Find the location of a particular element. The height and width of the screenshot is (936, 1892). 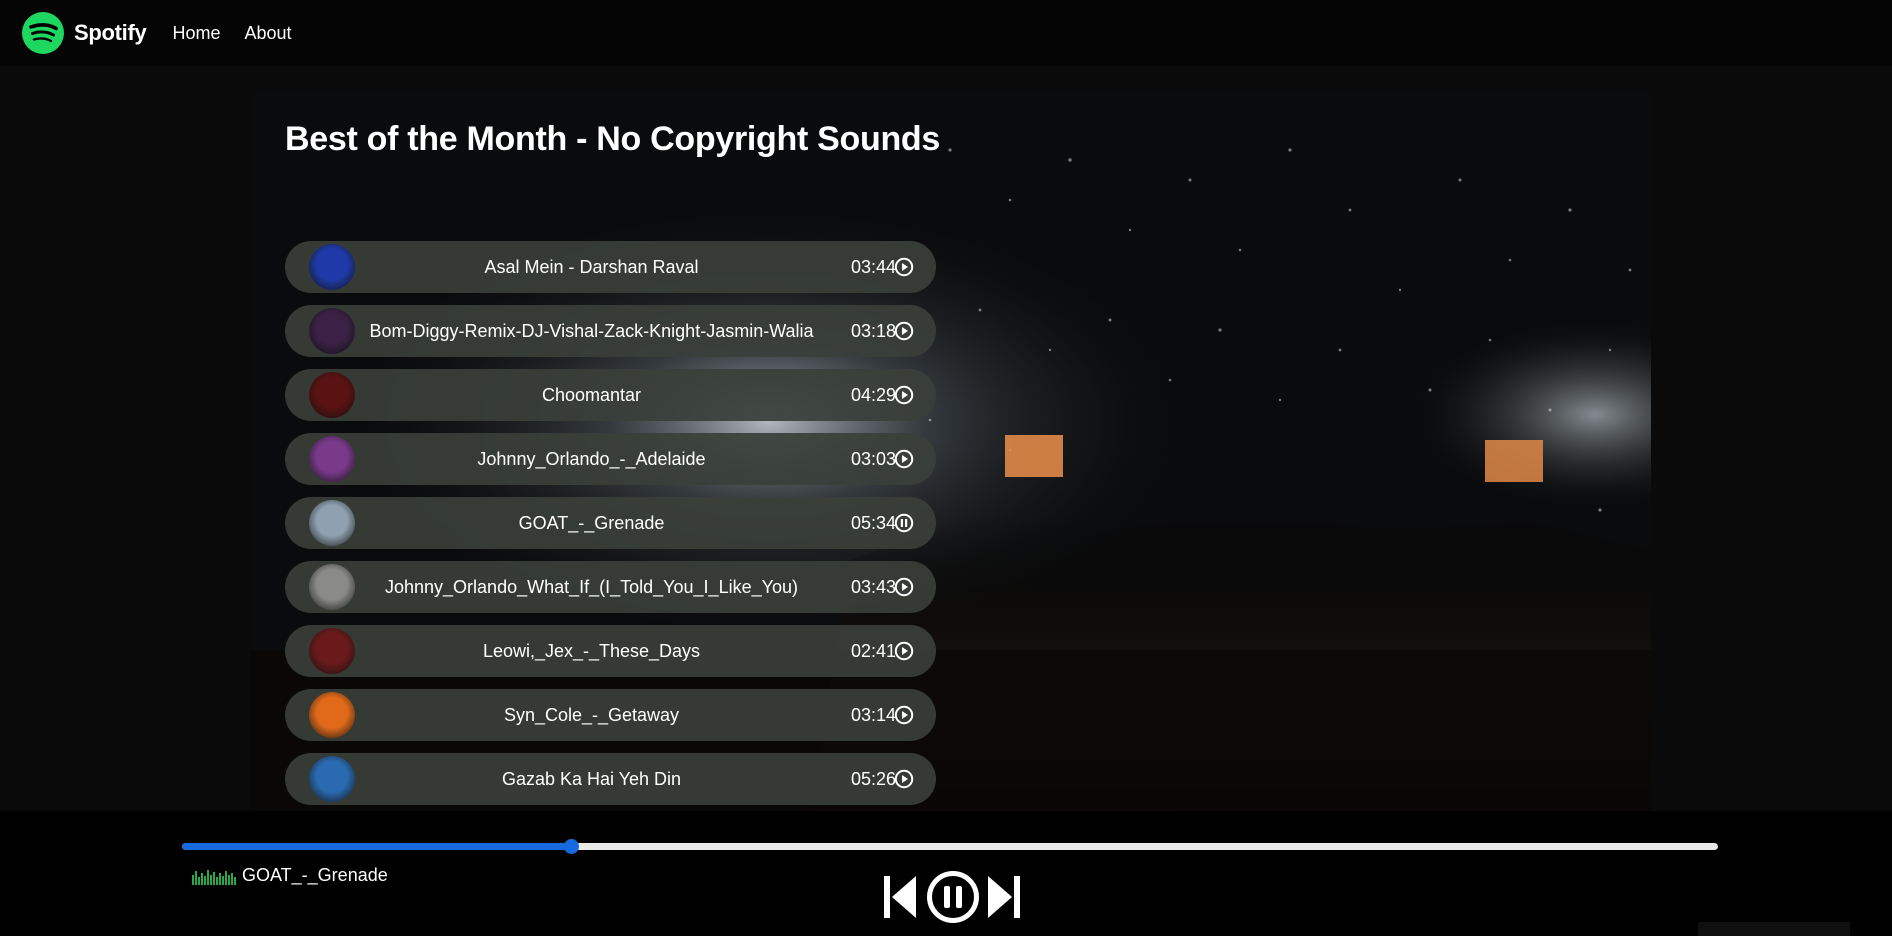

nav-link-about: About is located at coordinates (267, 33).